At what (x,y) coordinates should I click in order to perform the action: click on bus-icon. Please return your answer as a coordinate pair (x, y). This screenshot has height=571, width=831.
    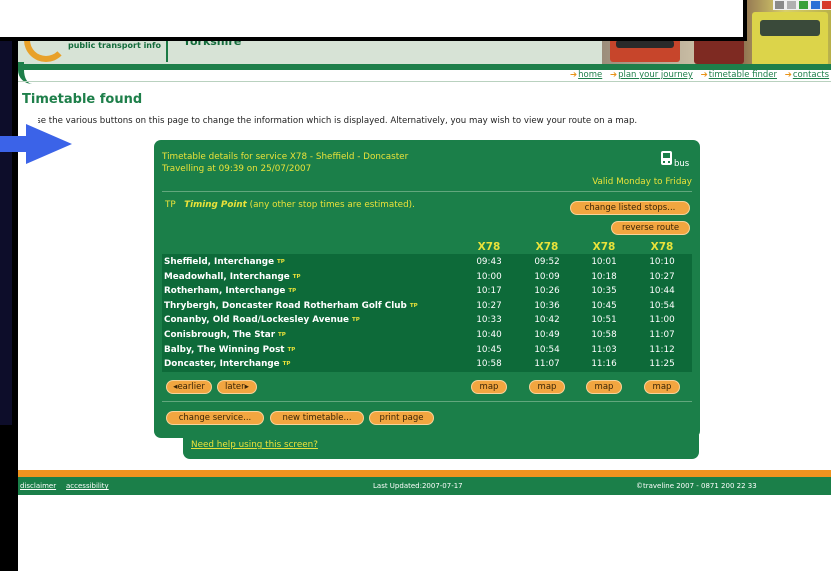
    Looking at the image, I should click on (666, 158).